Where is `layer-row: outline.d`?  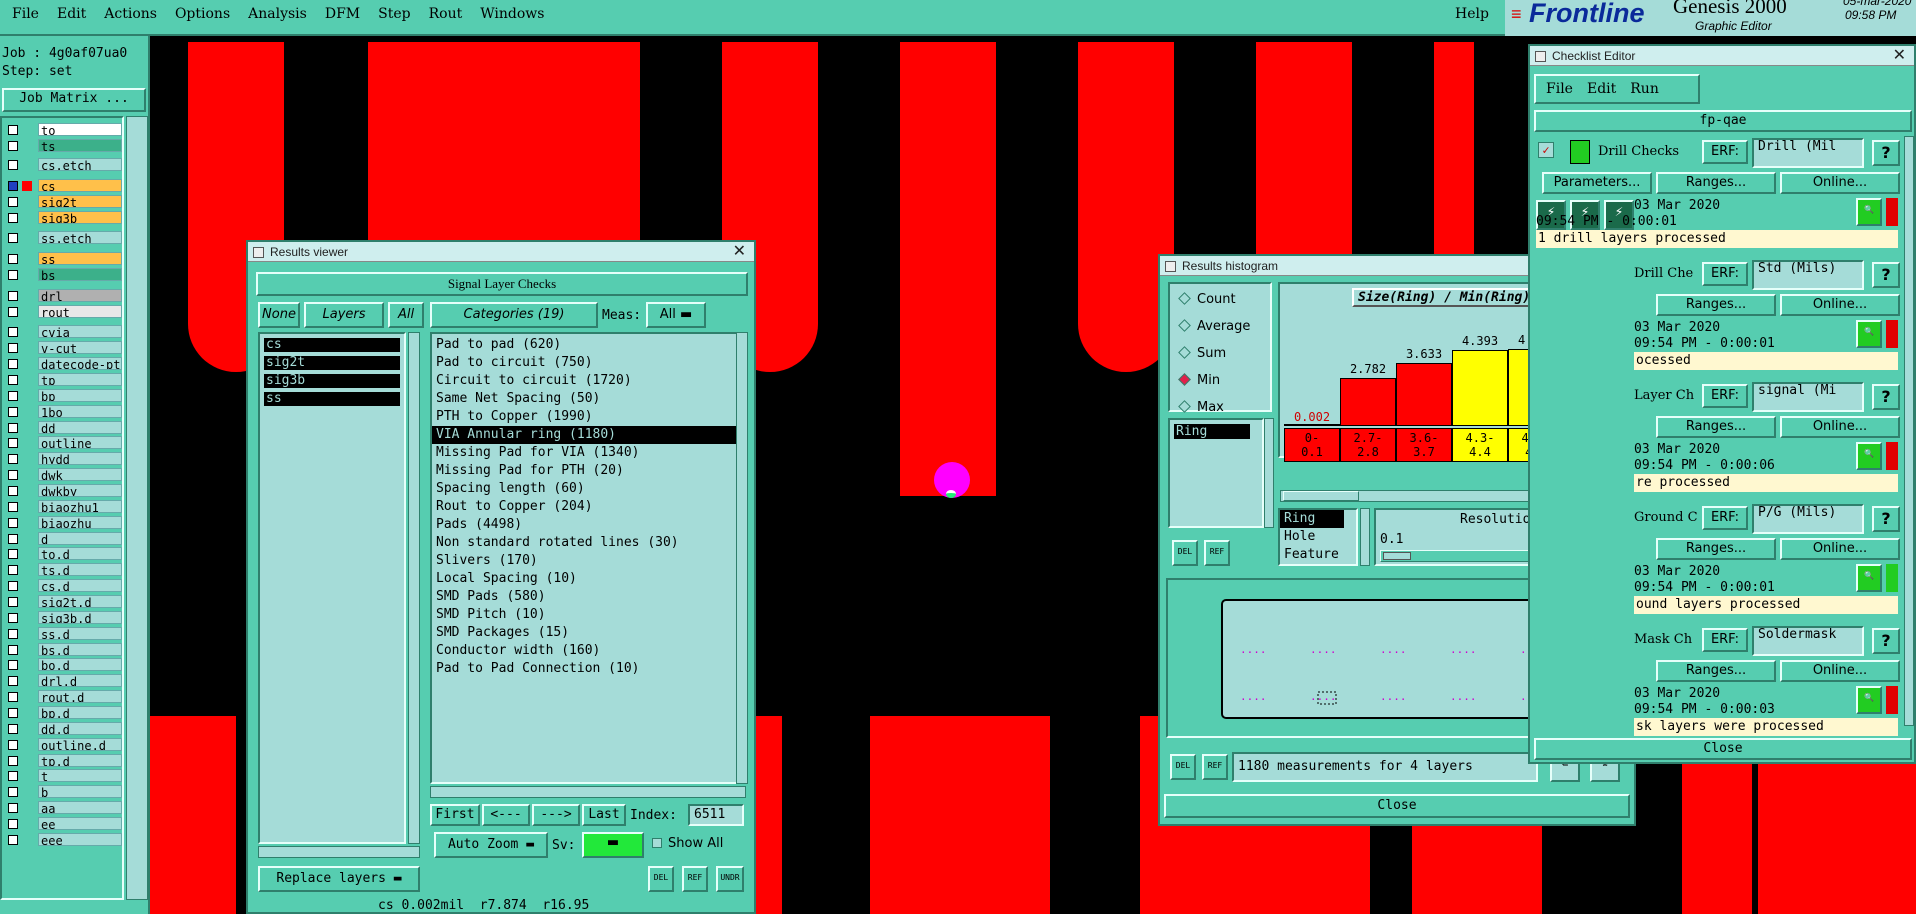
layer-row: outline.d is located at coordinates (62, 745).